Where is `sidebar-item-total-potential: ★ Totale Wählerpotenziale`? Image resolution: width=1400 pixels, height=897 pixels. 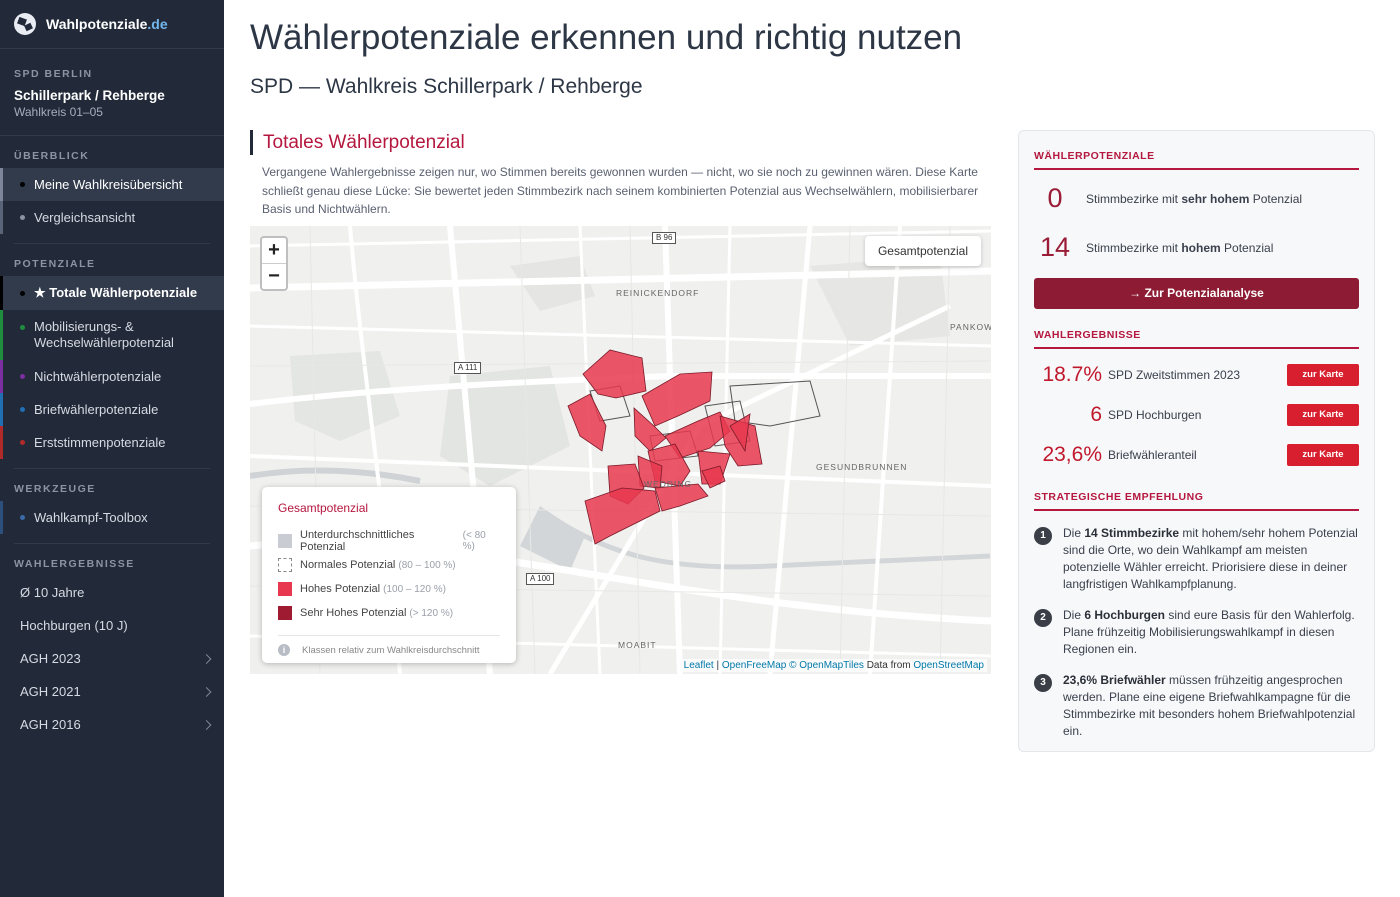
sidebar-item-total-potential: ★ Totale Wählerpotenziale is located at coordinates (112, 293).